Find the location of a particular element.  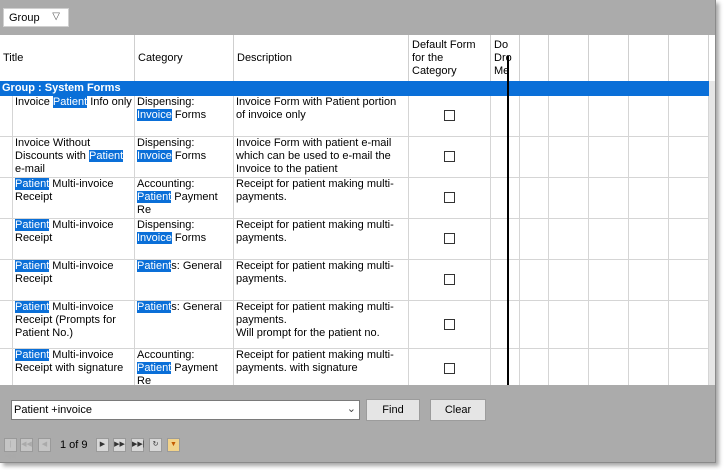

prev-group-icon: ◀◀ is located at coordinates (26, 445).